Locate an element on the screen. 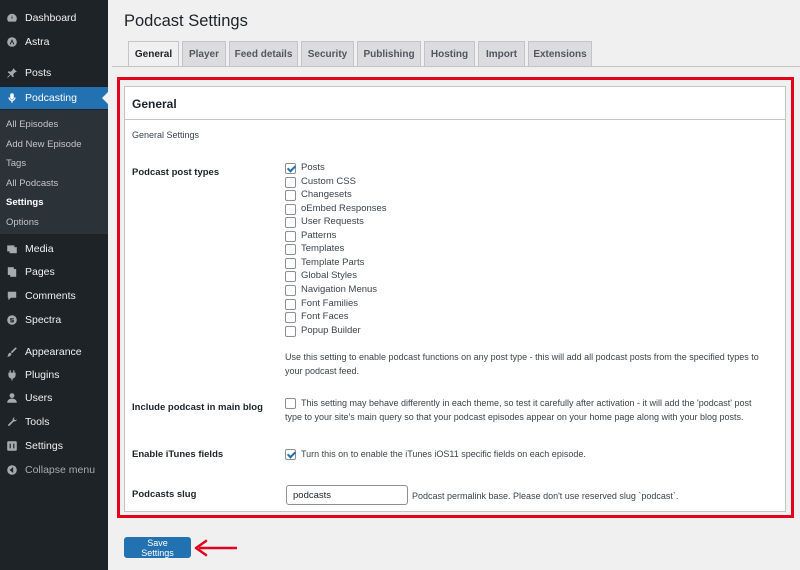 Image resolution: width=800 pixels, height=570 pixels. sidebar-item-label: Users is located at coordinates (39, 398).